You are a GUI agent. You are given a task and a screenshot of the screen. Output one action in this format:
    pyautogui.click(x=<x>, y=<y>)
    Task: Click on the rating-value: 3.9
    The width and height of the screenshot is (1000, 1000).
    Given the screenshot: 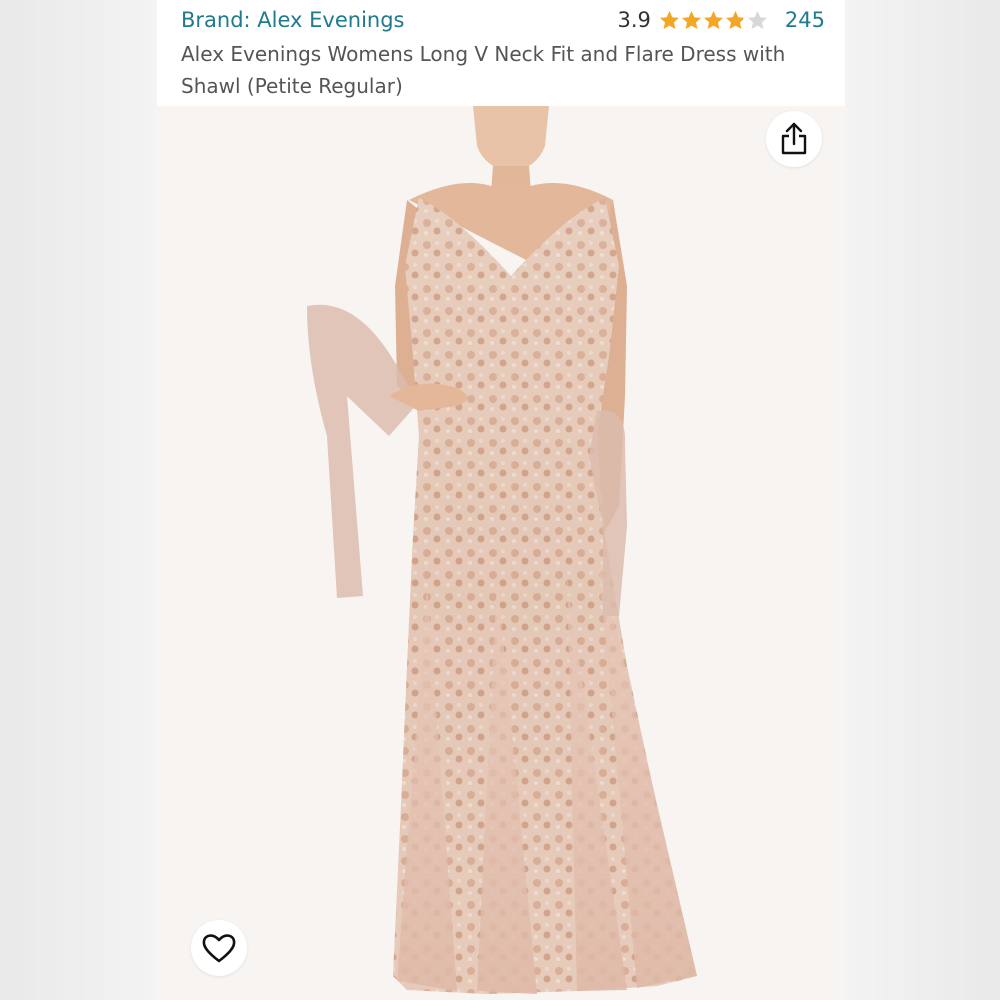 What is the action you would take?
    pyautogui.click(x=634, y=20)
    